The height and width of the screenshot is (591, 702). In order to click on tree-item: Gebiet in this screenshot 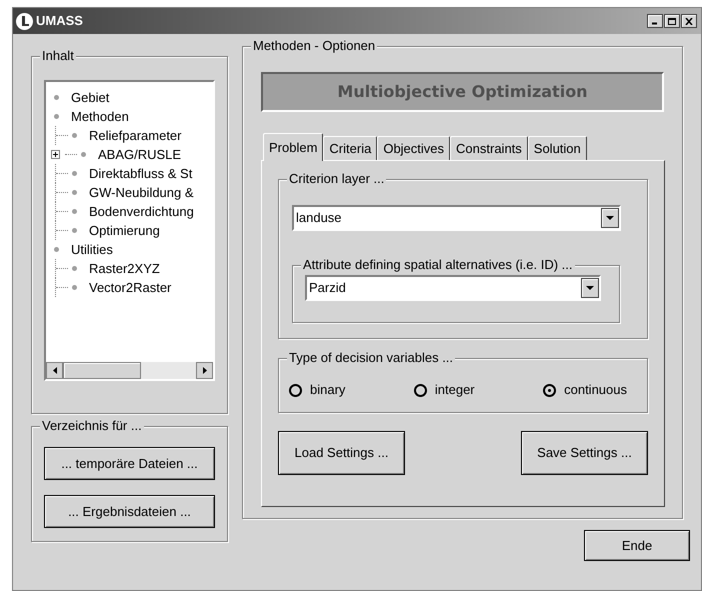, I will do `click(90, 98)`.